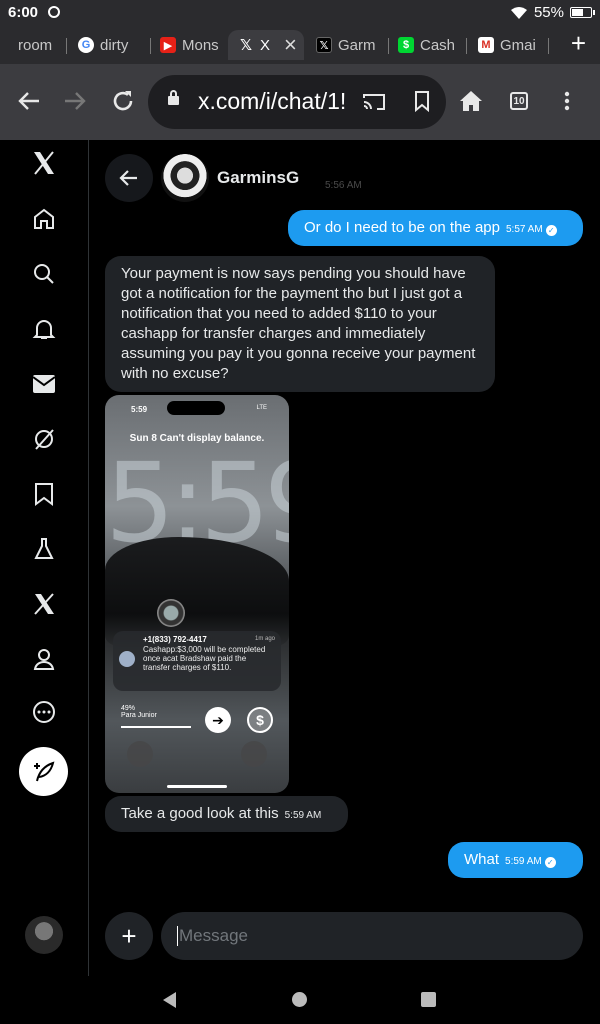 The image size is (600, 1024). I want to click on grok-icon, so click(44, 439).